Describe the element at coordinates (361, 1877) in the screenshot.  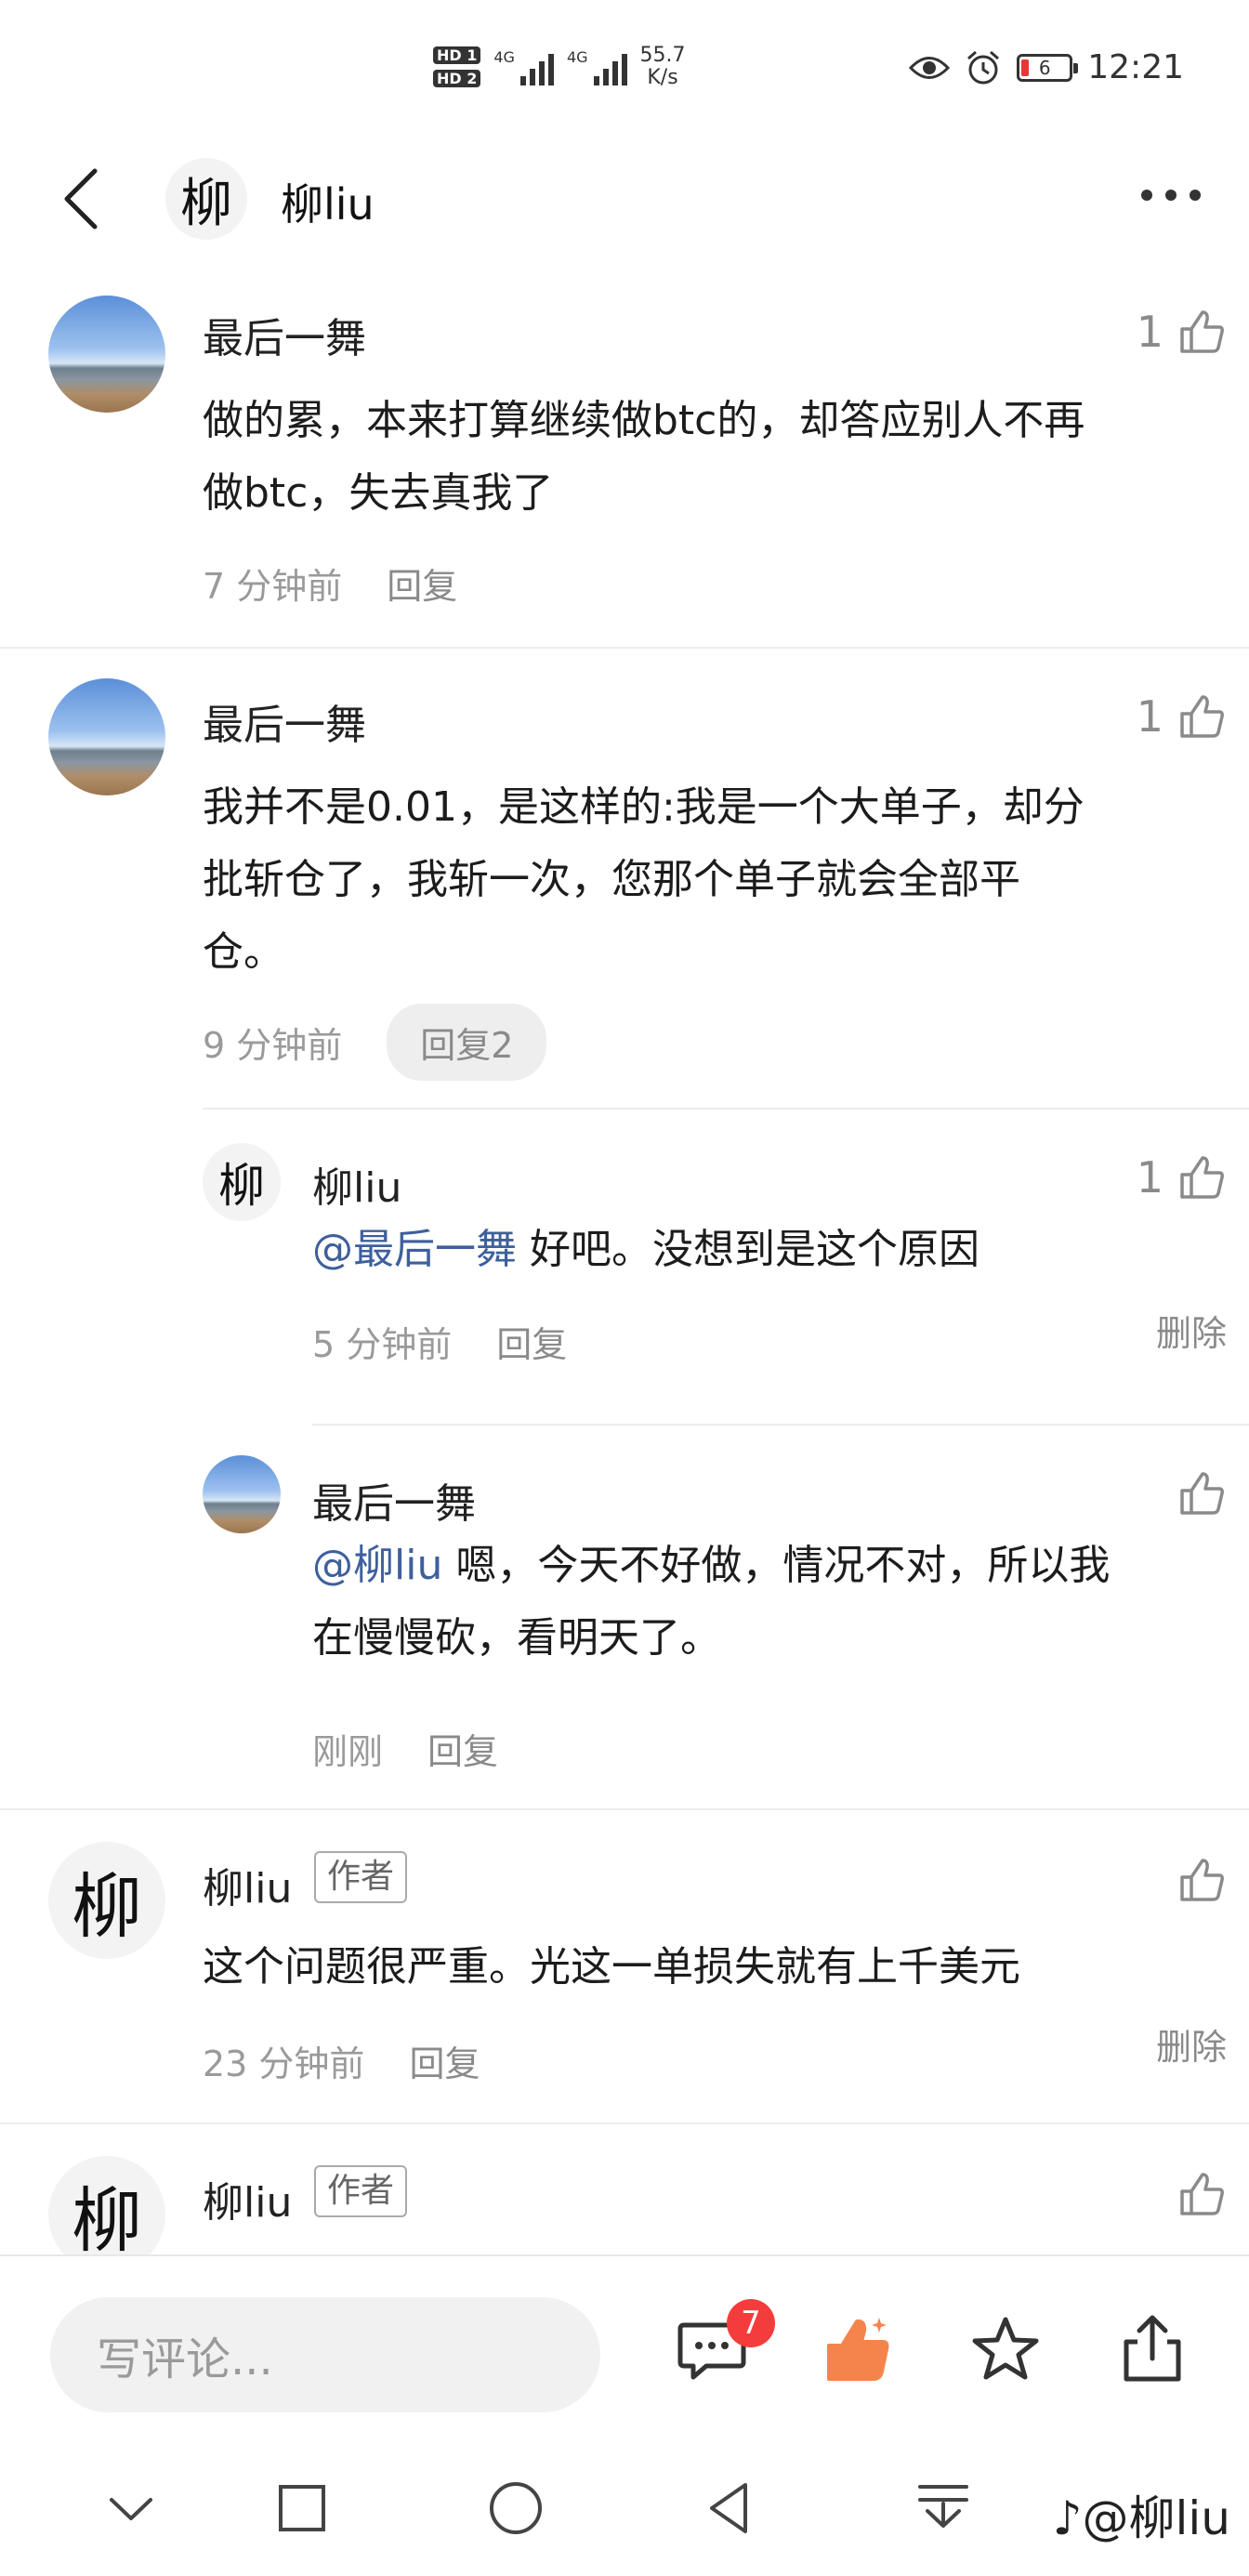
I see `author-badge: 作者` at that location.